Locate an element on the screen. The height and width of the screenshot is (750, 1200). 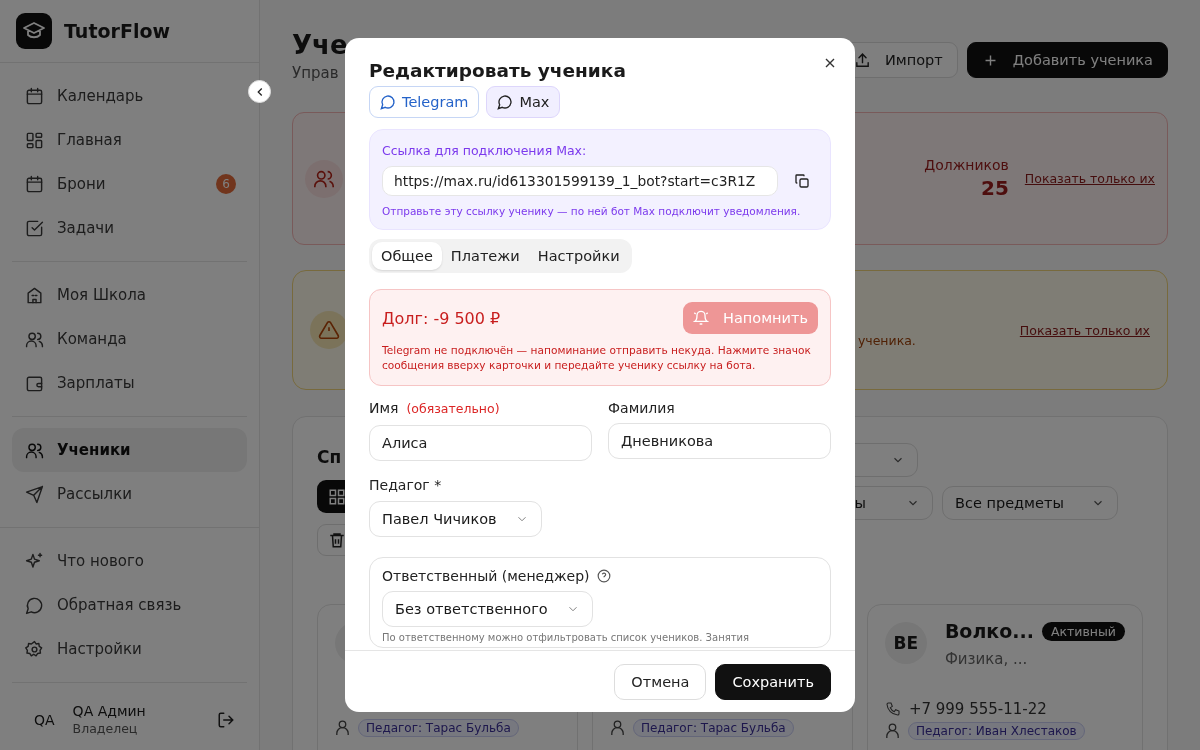
checkbox-icon is located at coordinates (34, 228).